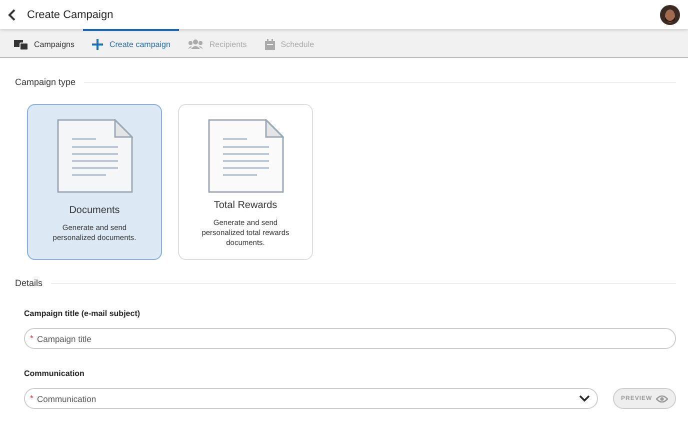 This screenshot has height=421, width=688. I want to click on tab: Create campaign, so click(131, 43).